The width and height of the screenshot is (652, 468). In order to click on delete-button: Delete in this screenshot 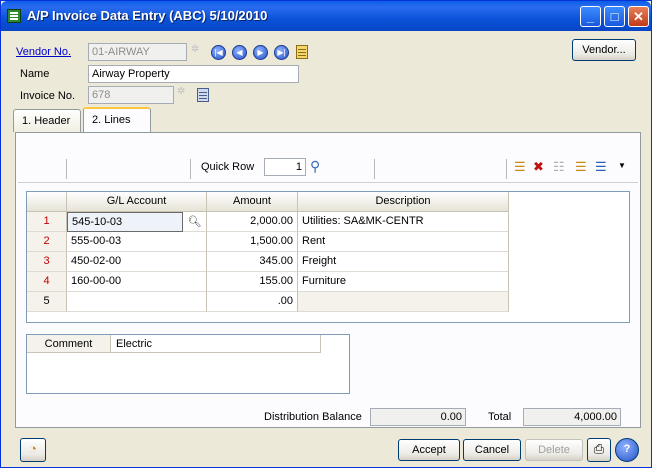, I will do `click(554, 450)`.